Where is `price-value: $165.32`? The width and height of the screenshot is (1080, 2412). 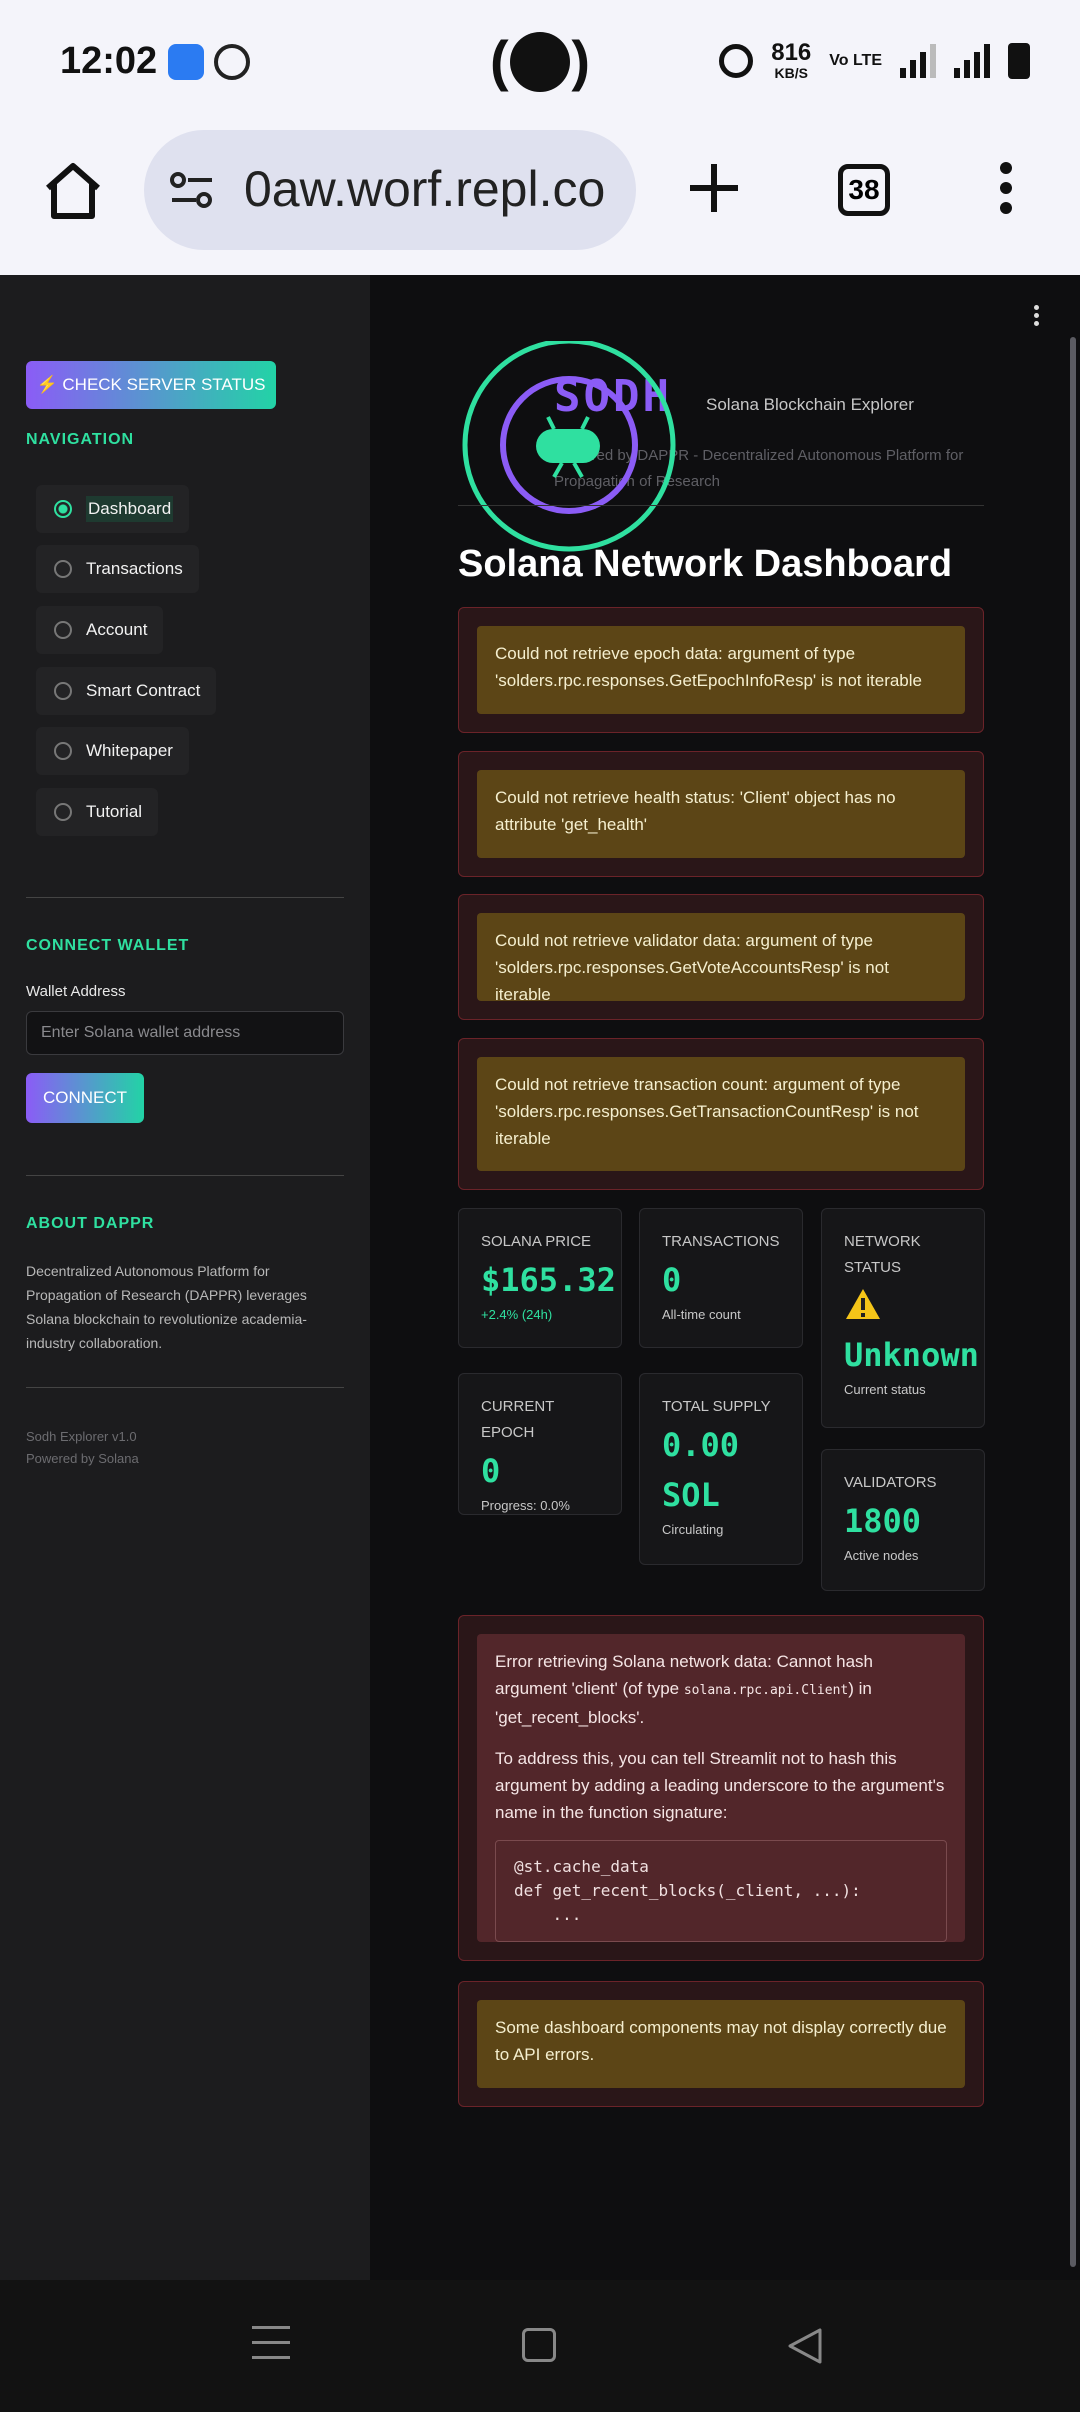 price-value: $165.32 is located at coordinates (548, 1280).